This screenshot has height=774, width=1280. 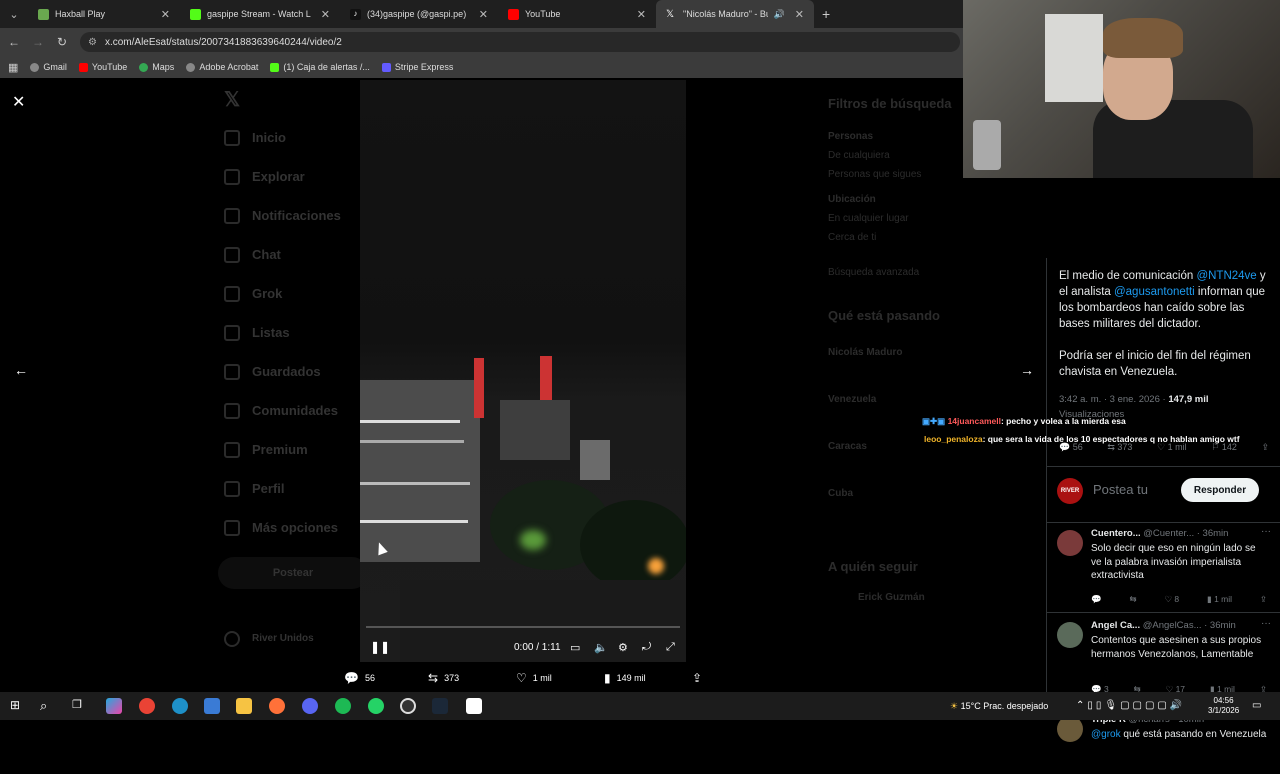 I want to click on nav-notifications: Notificaciones, so click(x=294, y=215).